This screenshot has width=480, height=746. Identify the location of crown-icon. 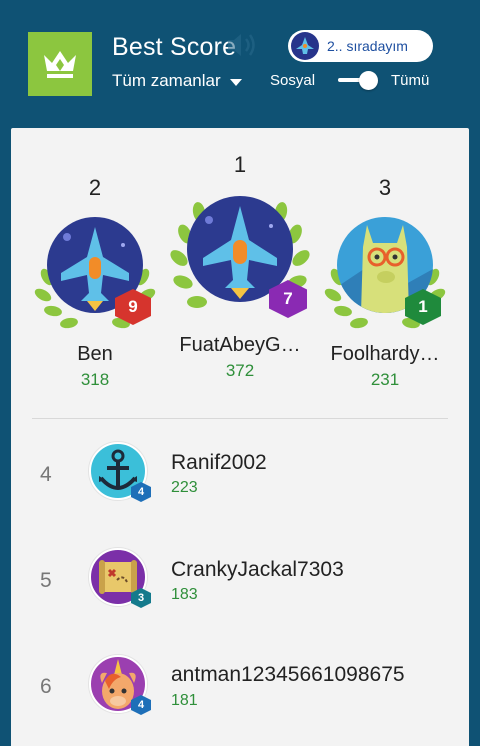
(60, 64).